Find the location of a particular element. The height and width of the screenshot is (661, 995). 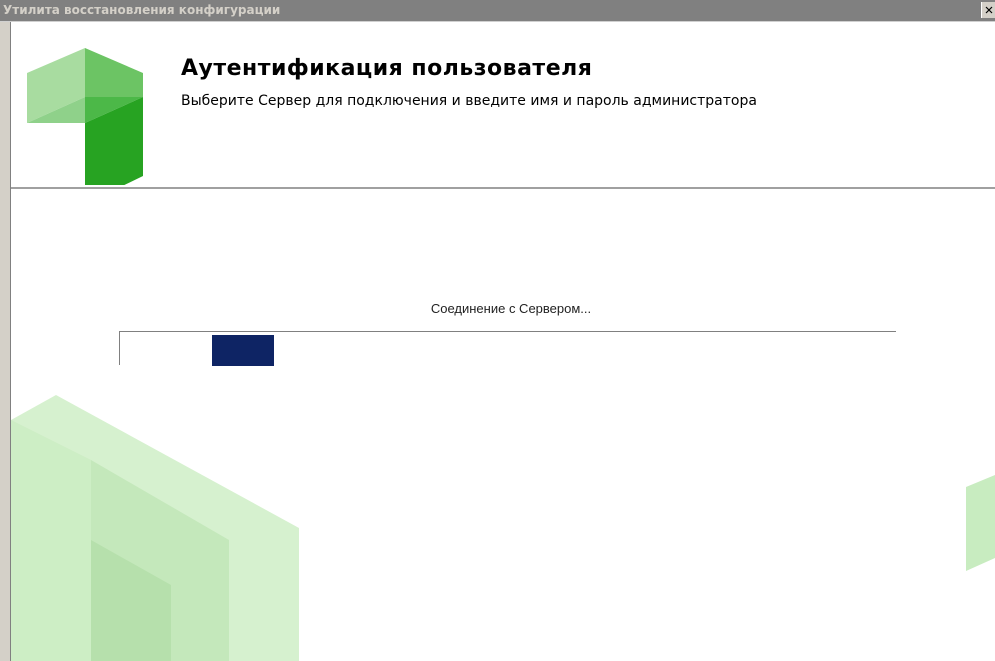

progress-marquee-chunk is located at coordinates (243, 350).